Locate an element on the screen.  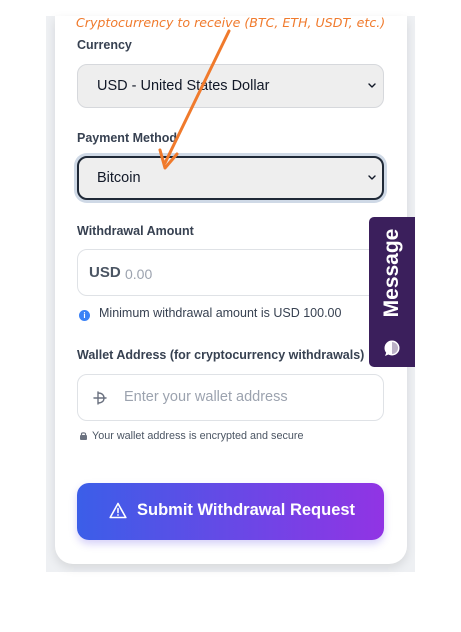
currency-selected-value: USD - United States Dollar is located at coordinates (183, 86).